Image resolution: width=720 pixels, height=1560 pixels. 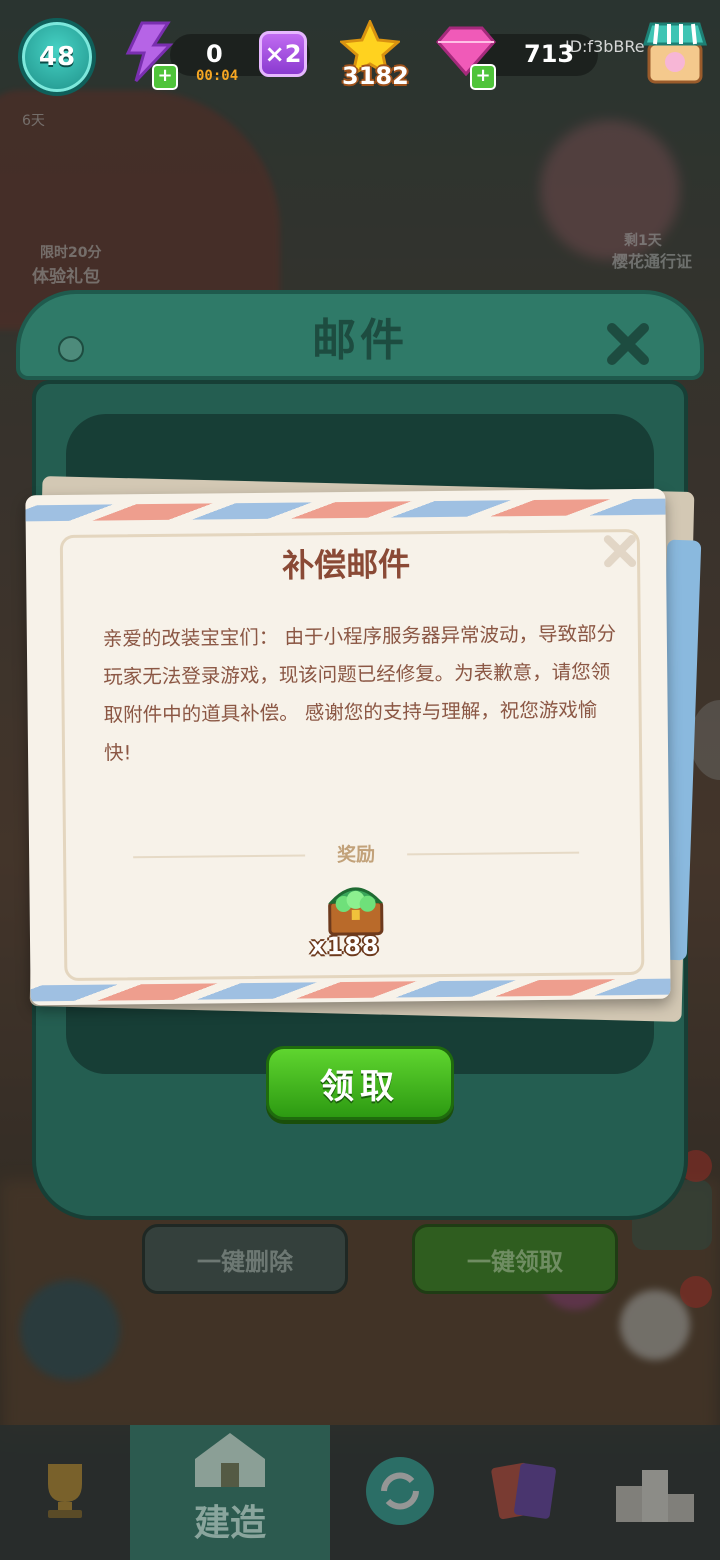 What do you see at coordinates (350, 990) in the screenshot?
I see `airmail-stripes-bottom` at bounding box center [350, 990].